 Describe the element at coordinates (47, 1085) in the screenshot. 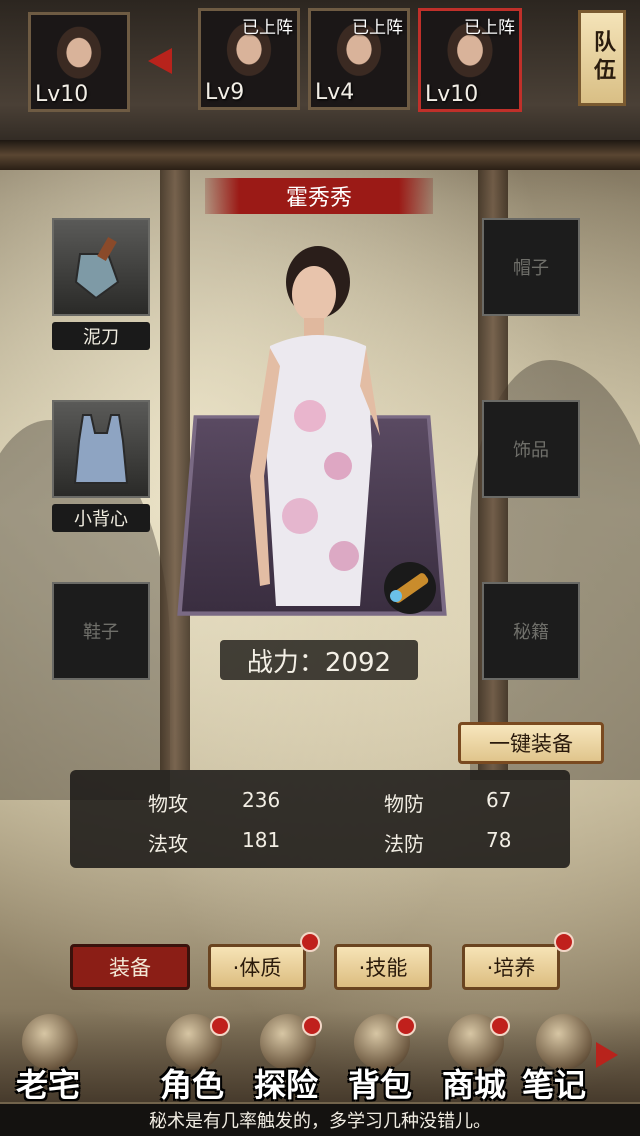

I see `nav-label: 老宅` at that location.